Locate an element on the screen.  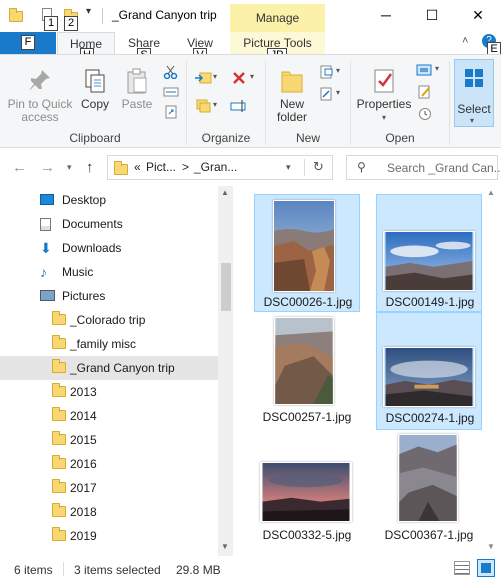
new-item-dropdown-icon: ▾ is located at coordinates (338, 70).